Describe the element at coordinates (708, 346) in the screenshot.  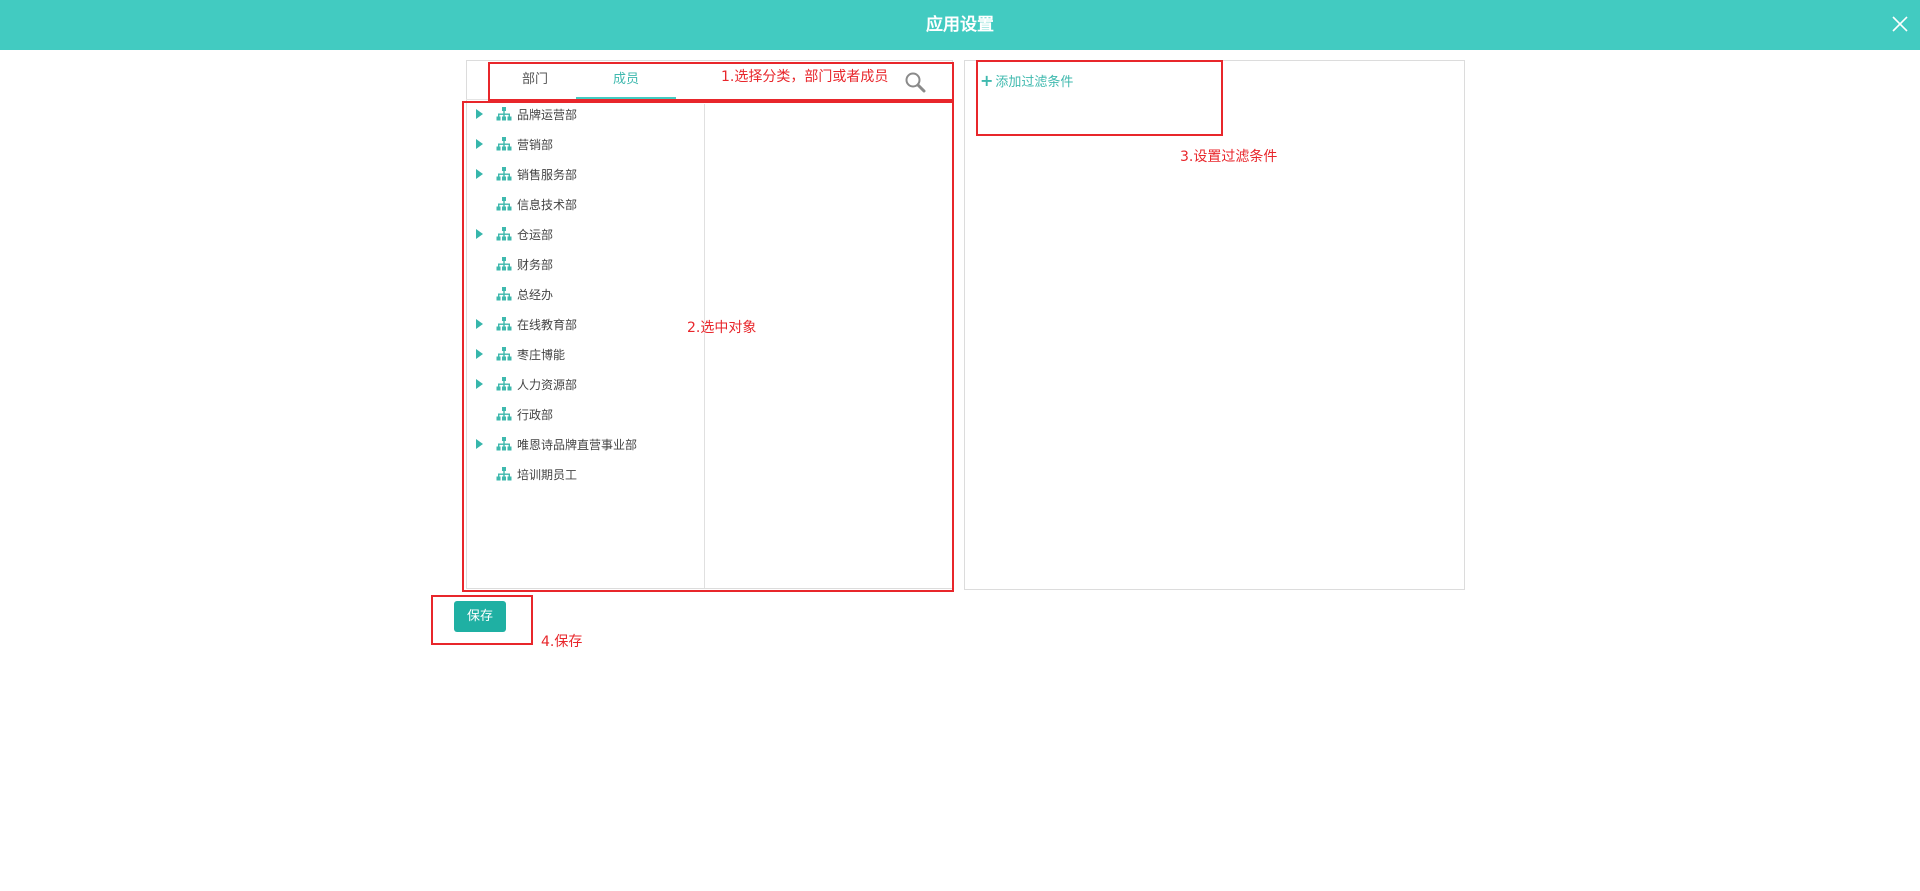
I see `annotation-box-step2` at that location.